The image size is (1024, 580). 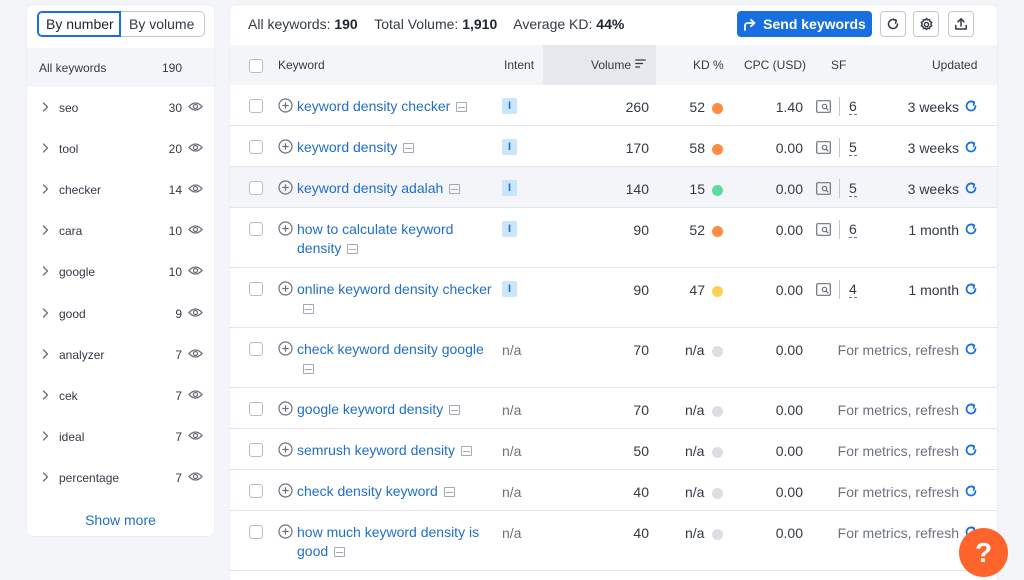 I want to click on send-keywords-button: Send keywords, so click(x=804, y=24).